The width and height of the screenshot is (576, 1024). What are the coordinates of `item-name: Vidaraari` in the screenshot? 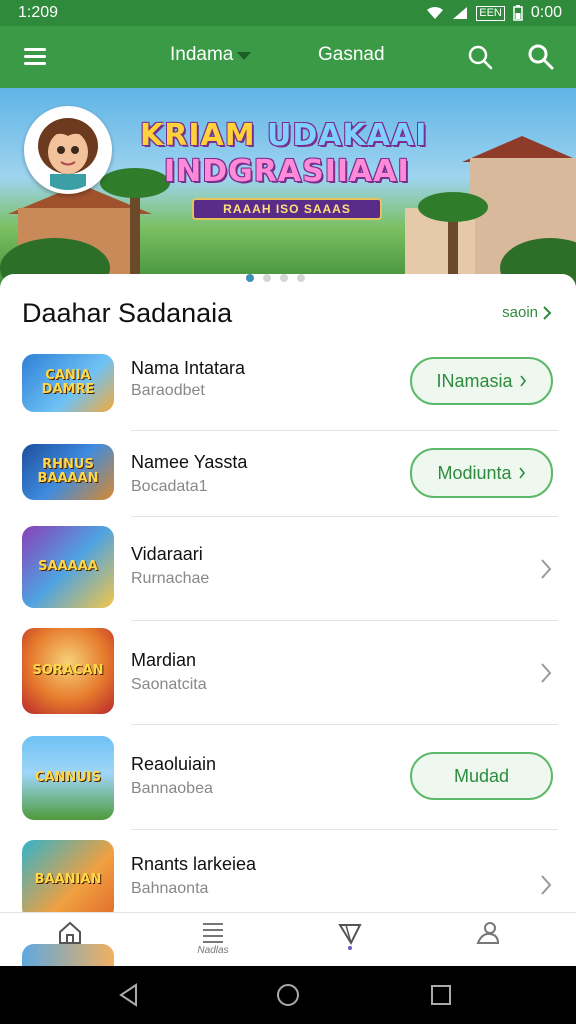 It's located at (167, 554).